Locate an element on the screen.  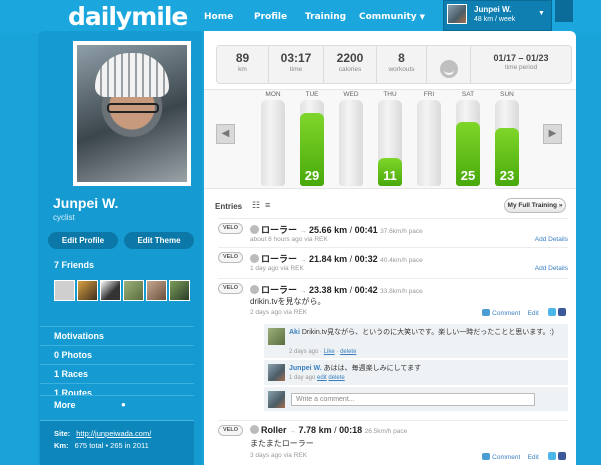
edit-link: edit is located at coordinates (322, 378).